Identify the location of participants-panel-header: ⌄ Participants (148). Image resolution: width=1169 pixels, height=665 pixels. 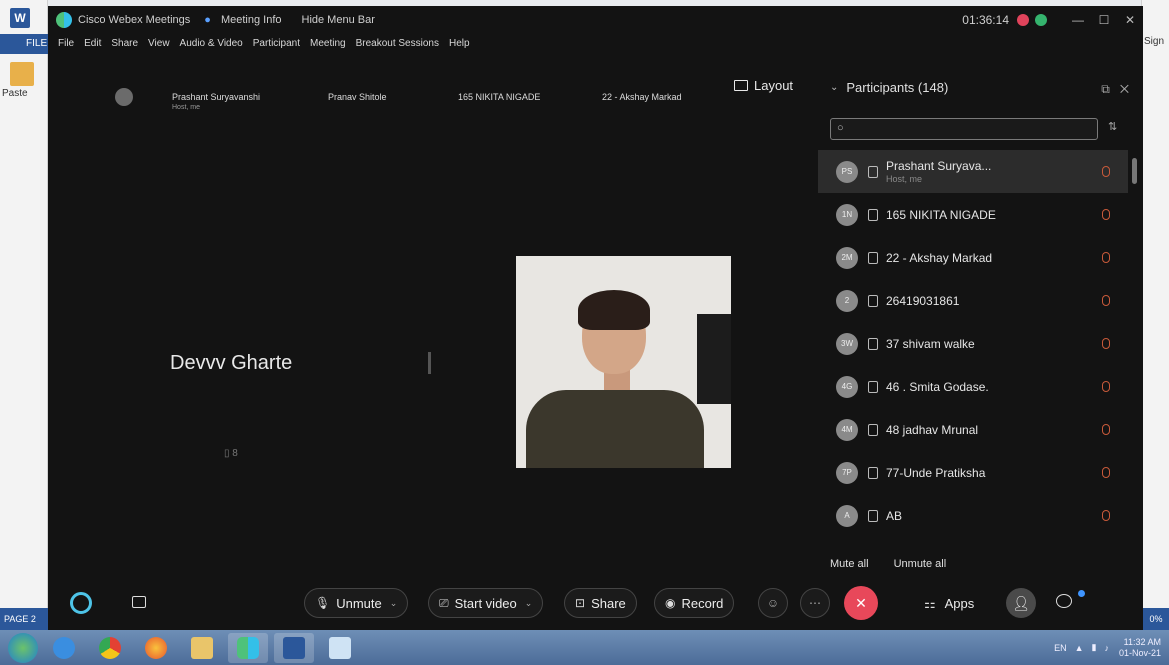
(889, 87).